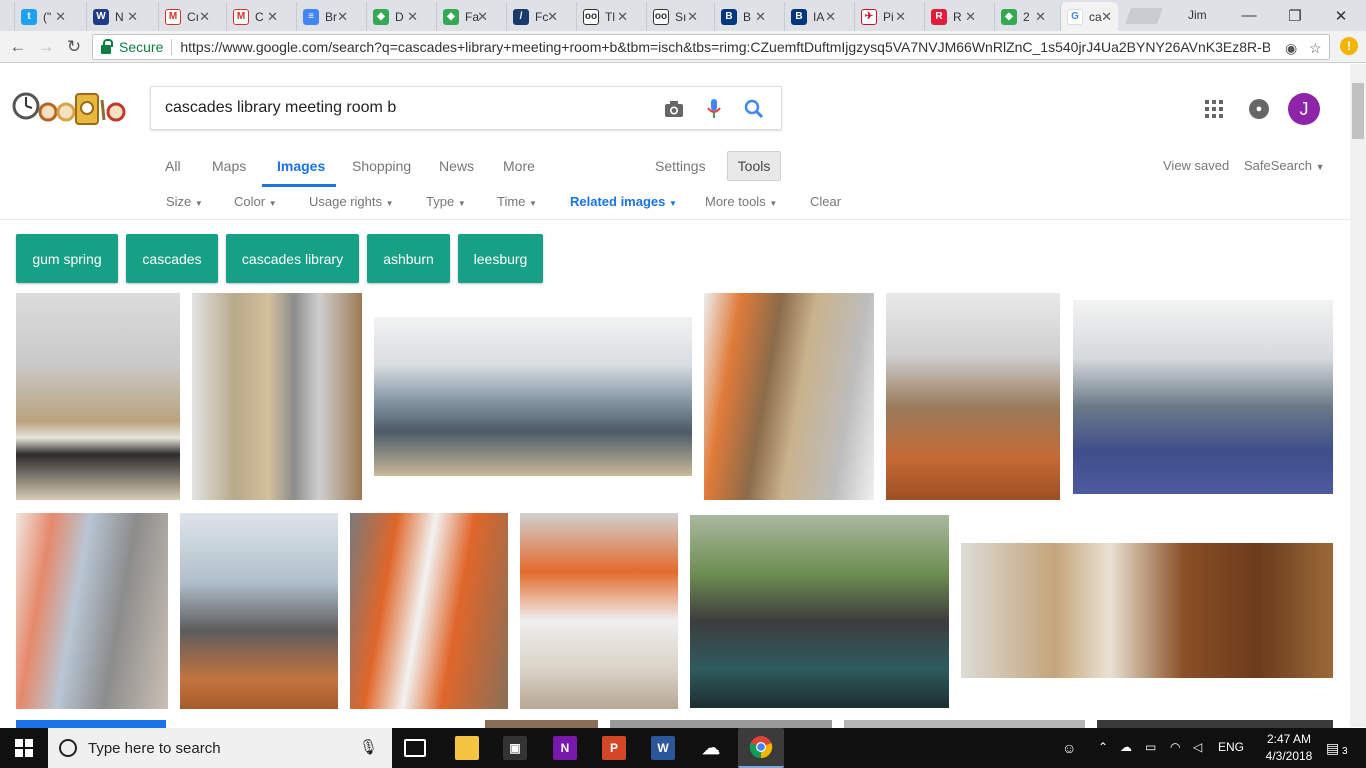  What do you see at coordinates (1069, 748) in the screenshot?
I see `people-icon: ☺` at bounding box center [1069, 748].